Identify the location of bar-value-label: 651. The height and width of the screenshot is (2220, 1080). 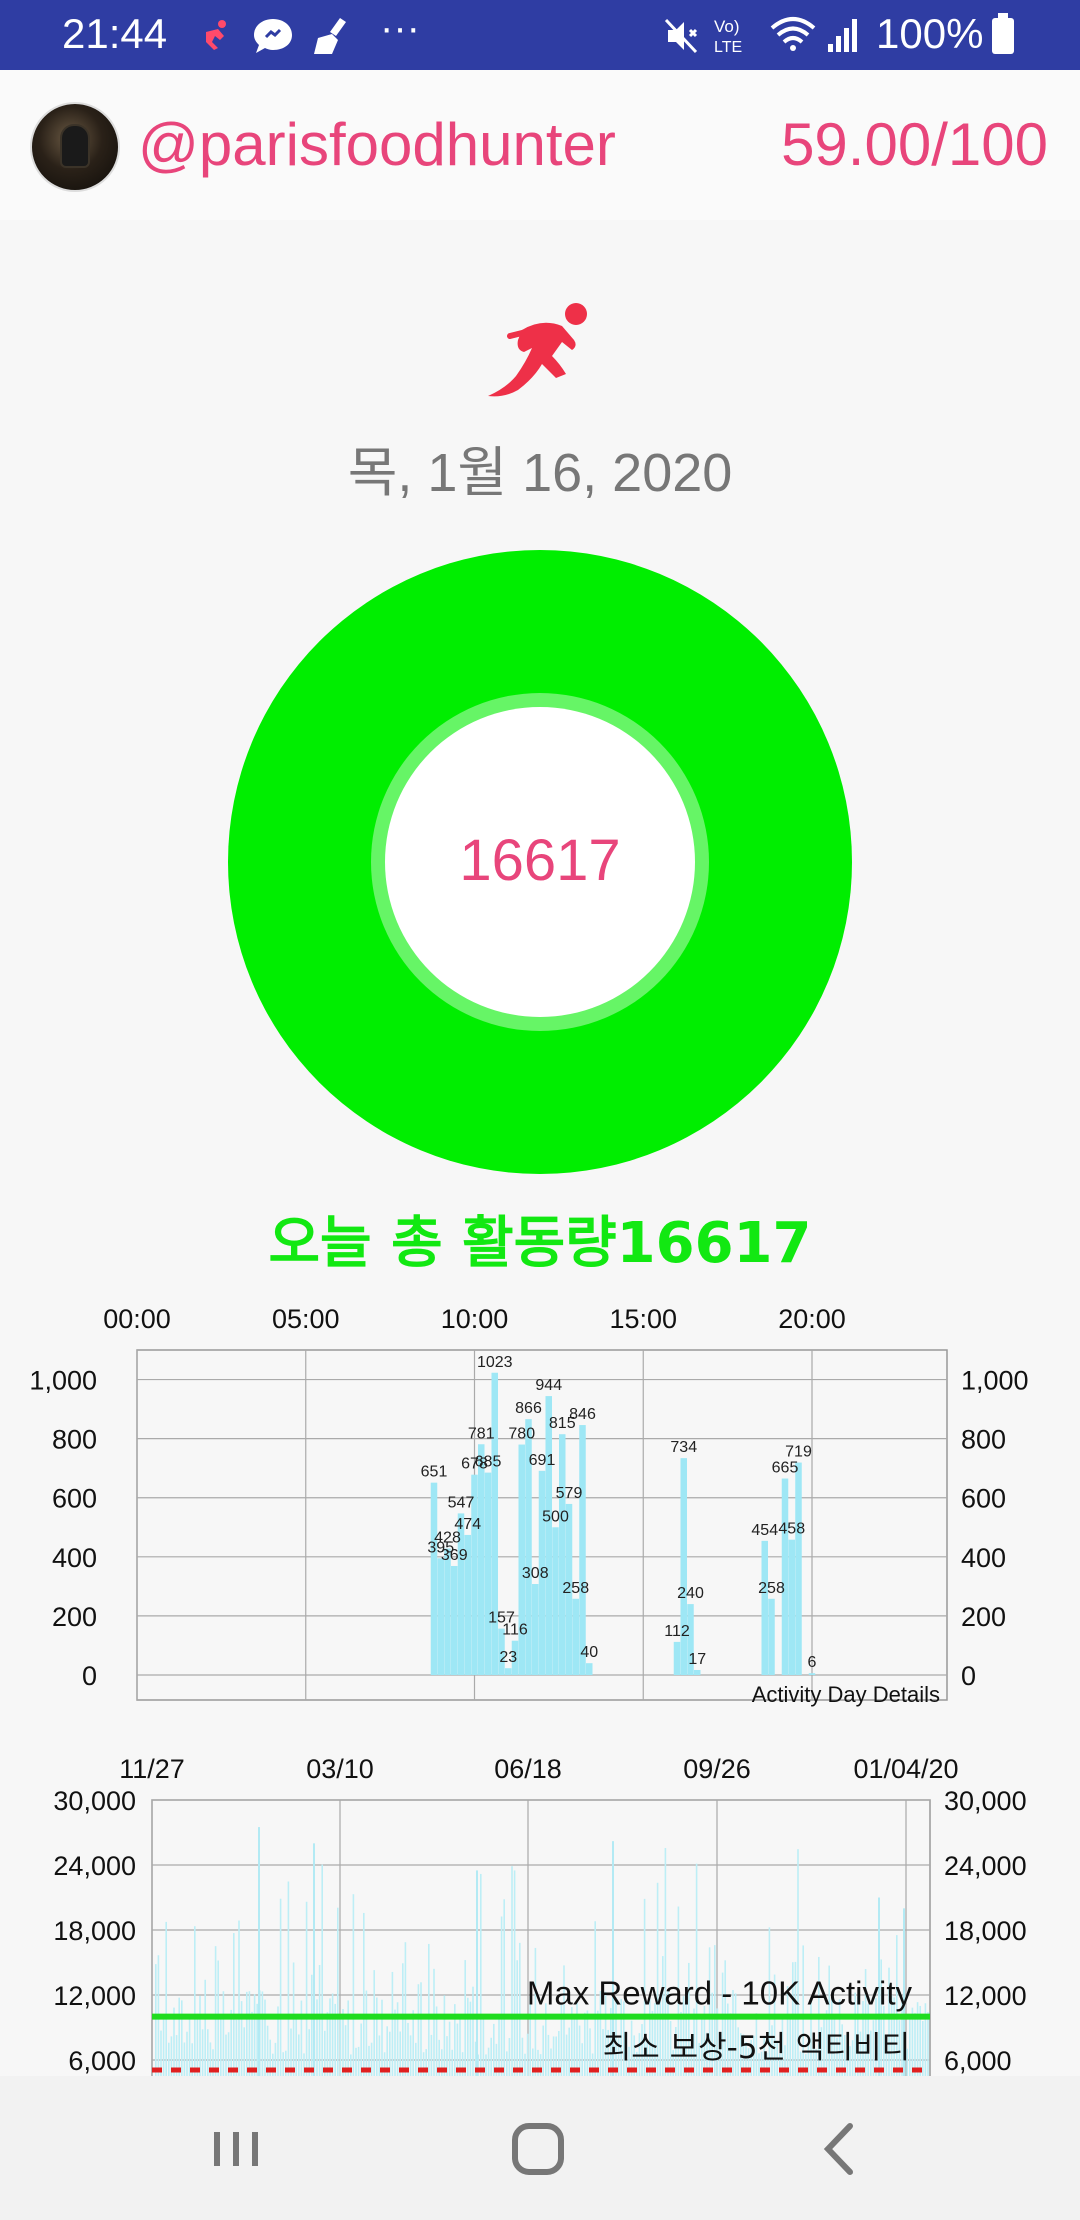
(434, 1472).